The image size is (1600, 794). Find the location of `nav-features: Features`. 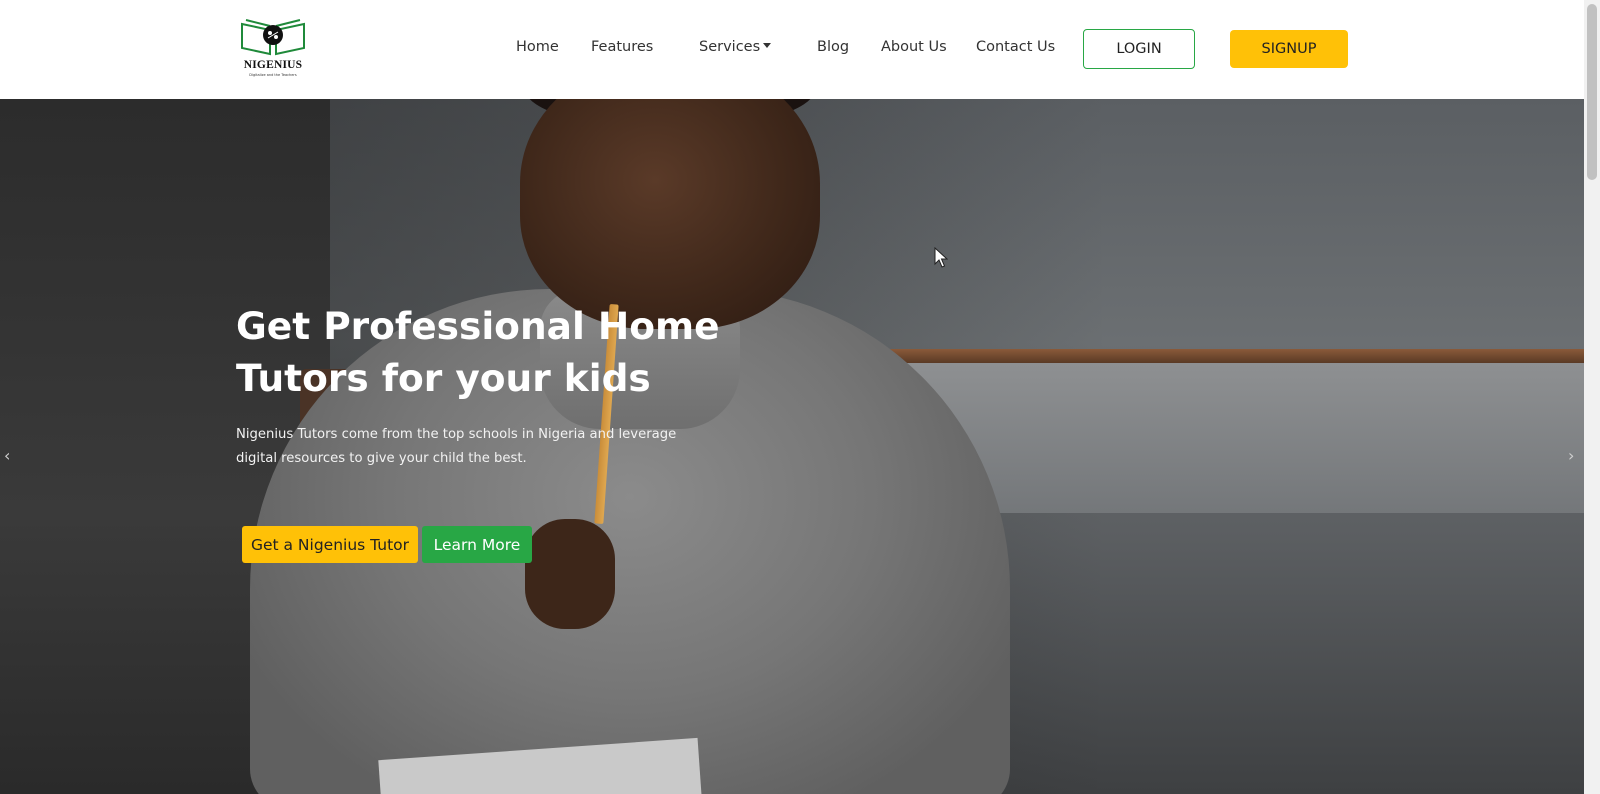

nav-features: Features is located at coordinates (622, 47).